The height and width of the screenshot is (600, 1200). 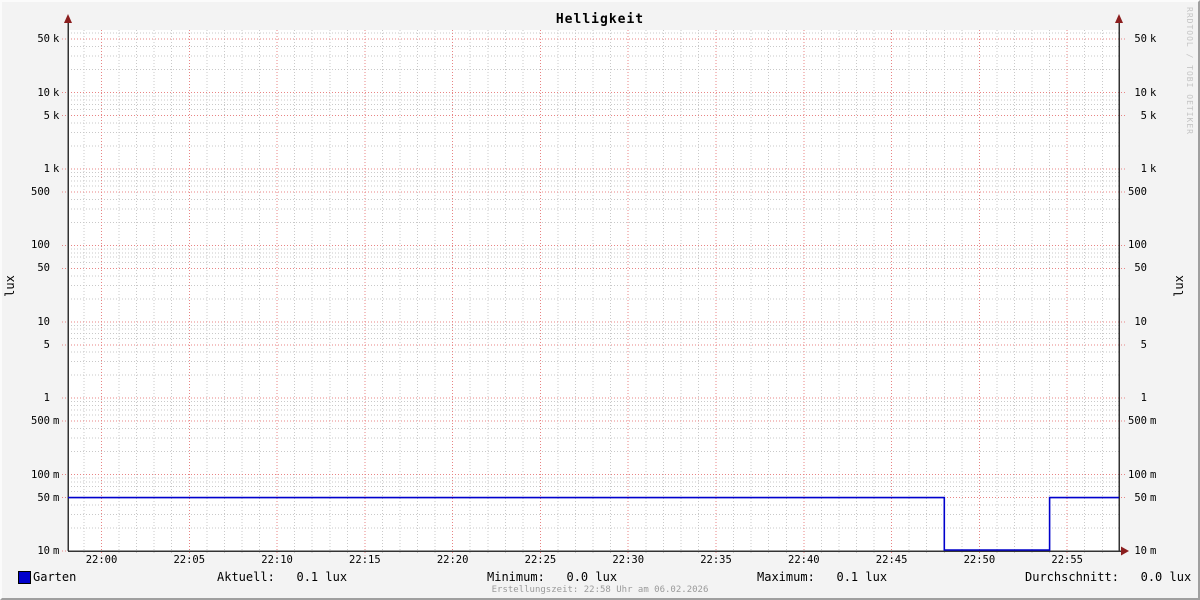 What do you see at coordinates (1179, 286) in the screenshot?
I see `y-axis-unit-right: lux` at bounding box center [1179, 286].